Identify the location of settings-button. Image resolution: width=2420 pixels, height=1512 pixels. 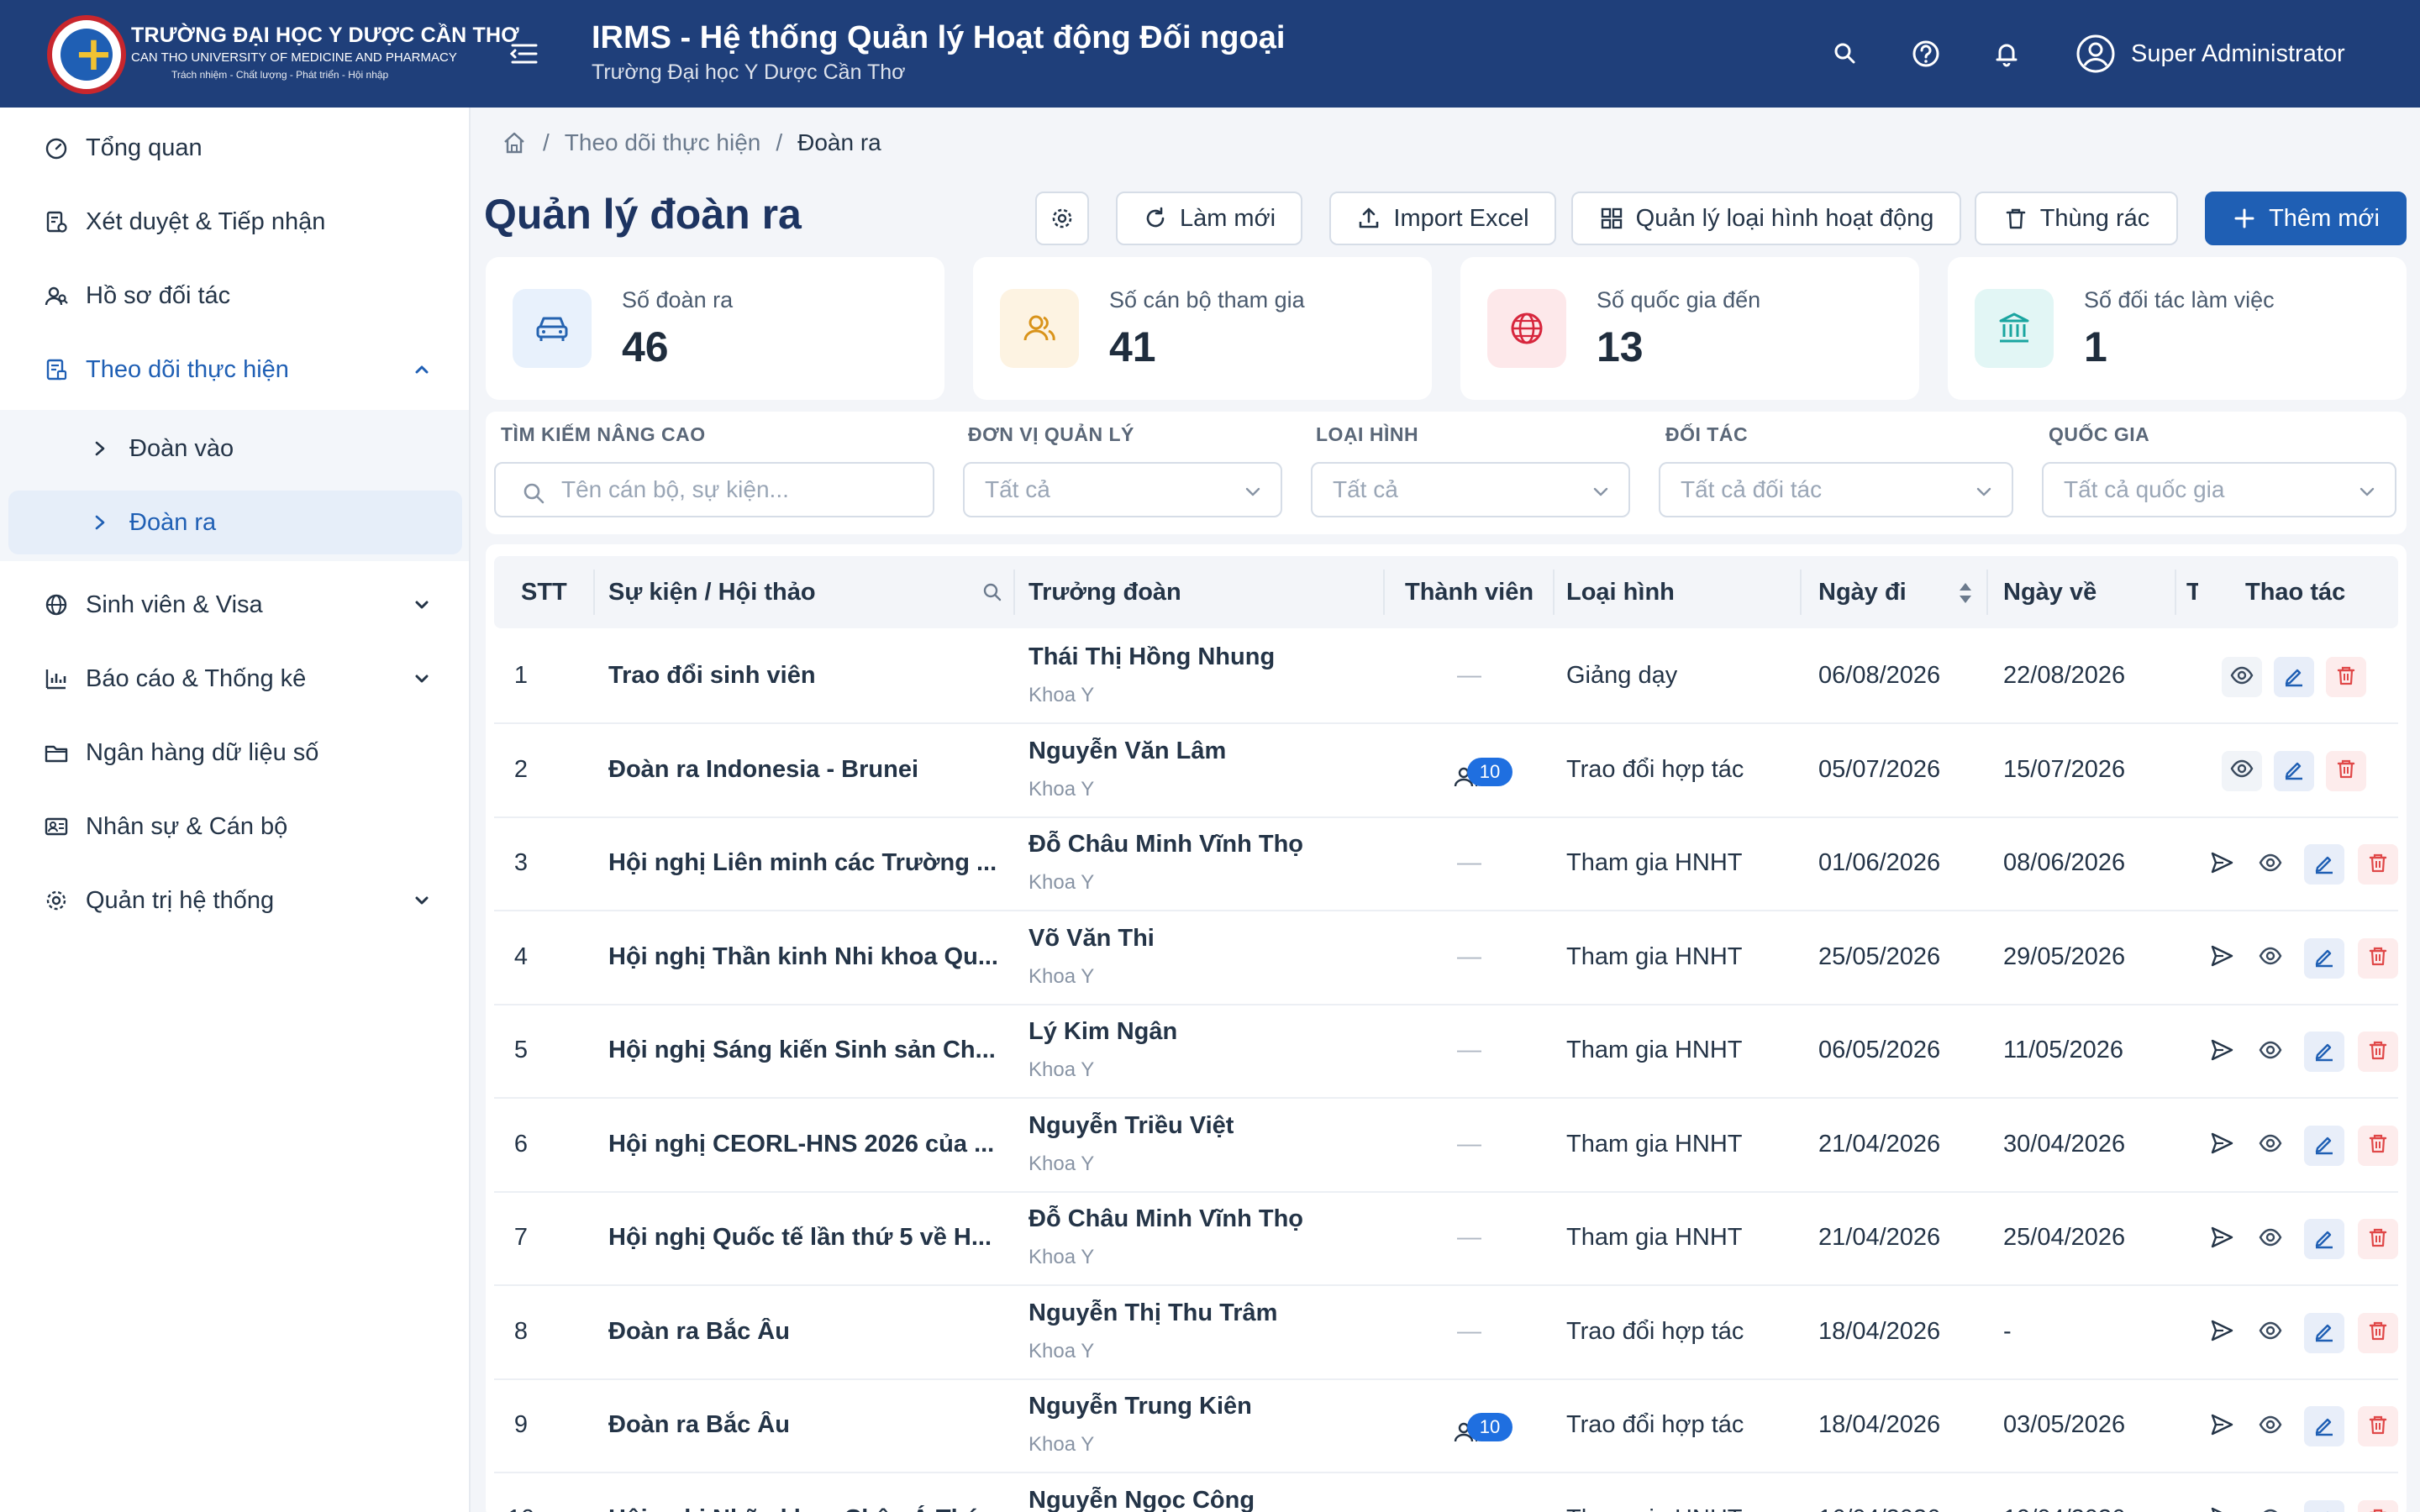
(1062, 218).